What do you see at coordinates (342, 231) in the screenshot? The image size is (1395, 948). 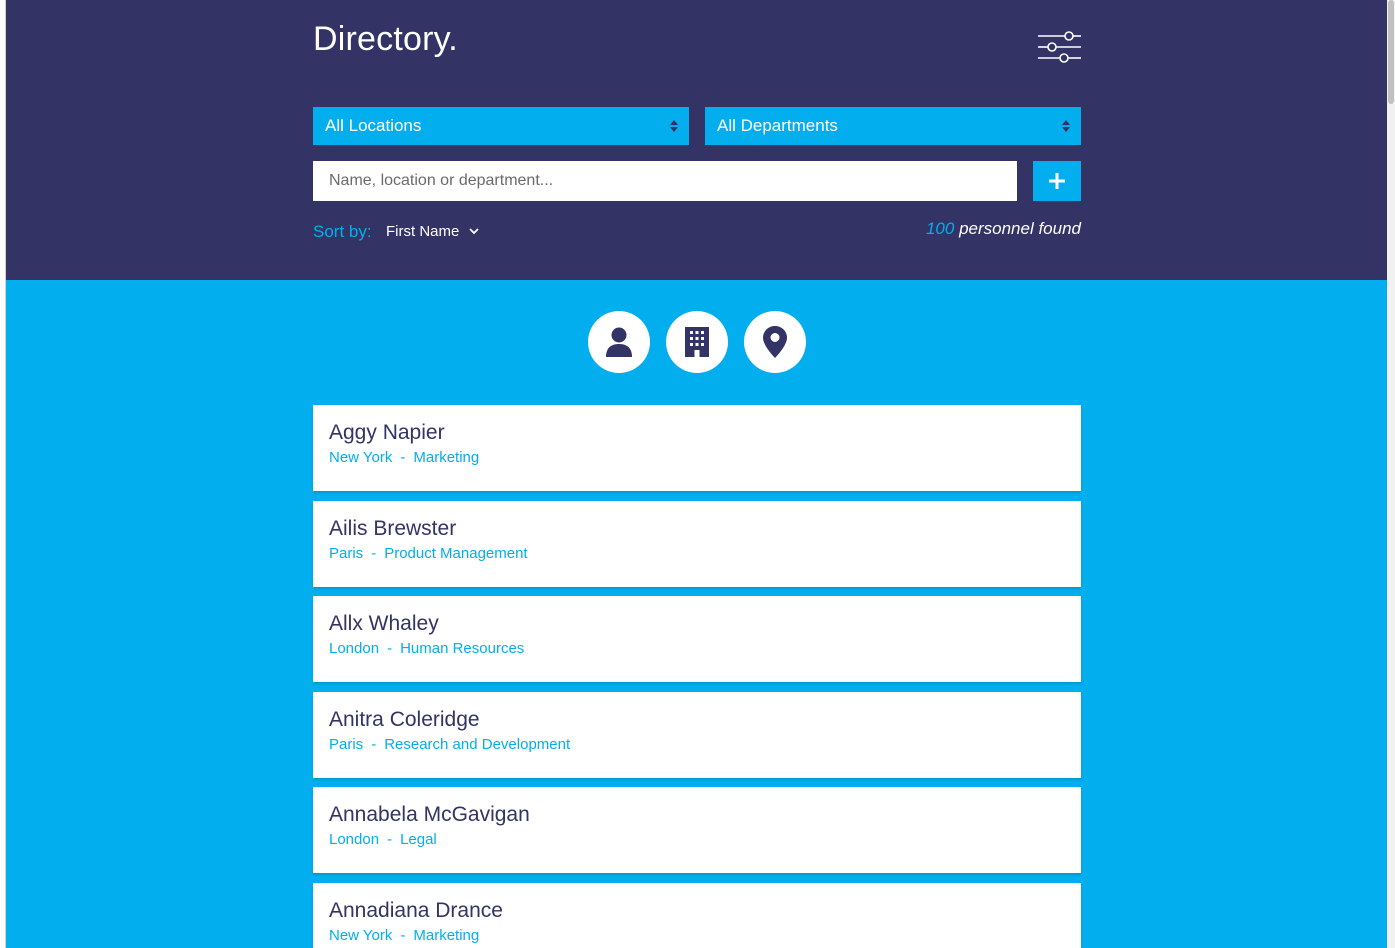 I see `sort-label: Sort by:` at bounding box center [342, 231].